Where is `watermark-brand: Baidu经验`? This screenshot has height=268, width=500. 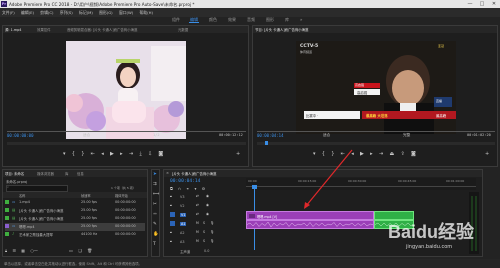
watermark-brand: Baidu经验 is located at coordinates (431, 232).